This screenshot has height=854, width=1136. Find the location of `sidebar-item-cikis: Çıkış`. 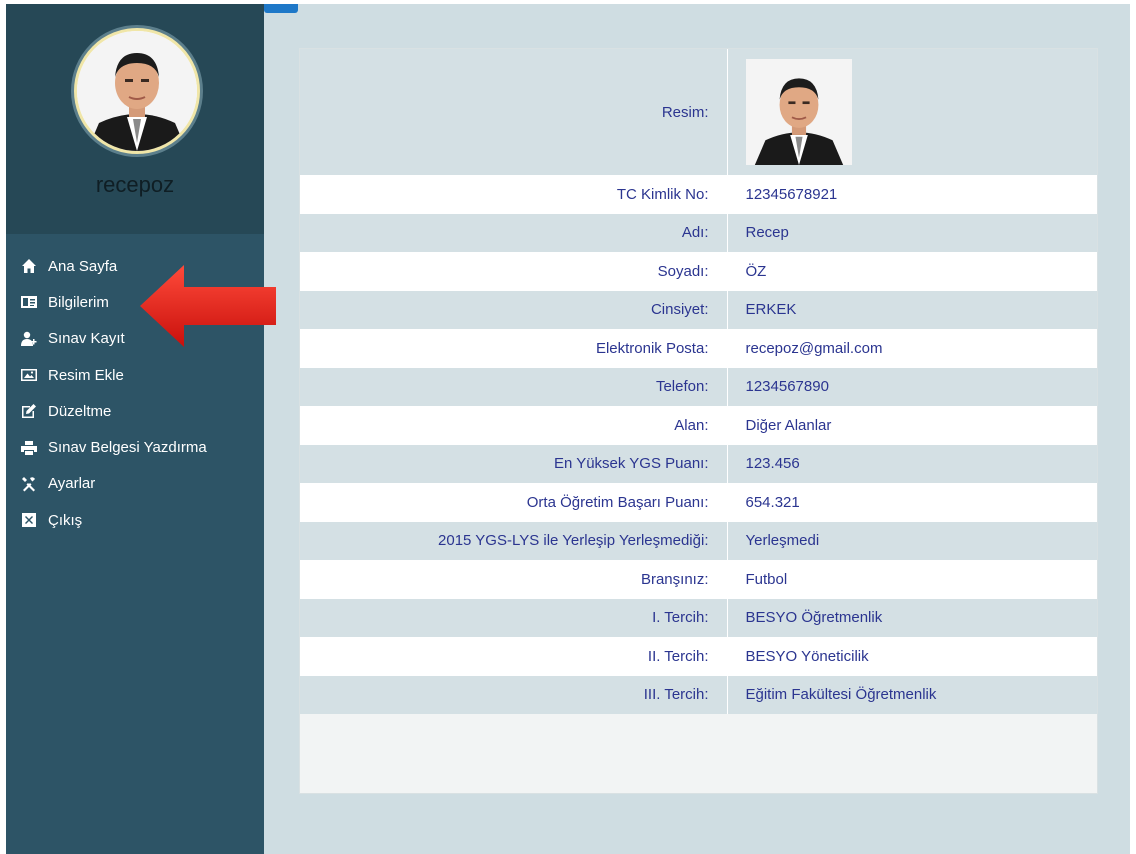

sidebar-item-cikis: Çıkış is located at coordinates (135, 520).